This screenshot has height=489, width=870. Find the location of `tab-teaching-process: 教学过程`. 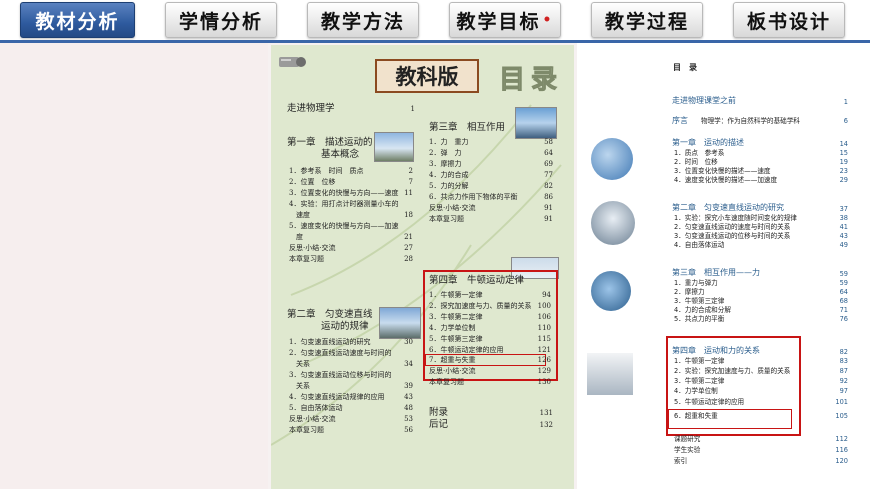

tab-teaching-process: 教学过程 is located at coordinates (647, 20).